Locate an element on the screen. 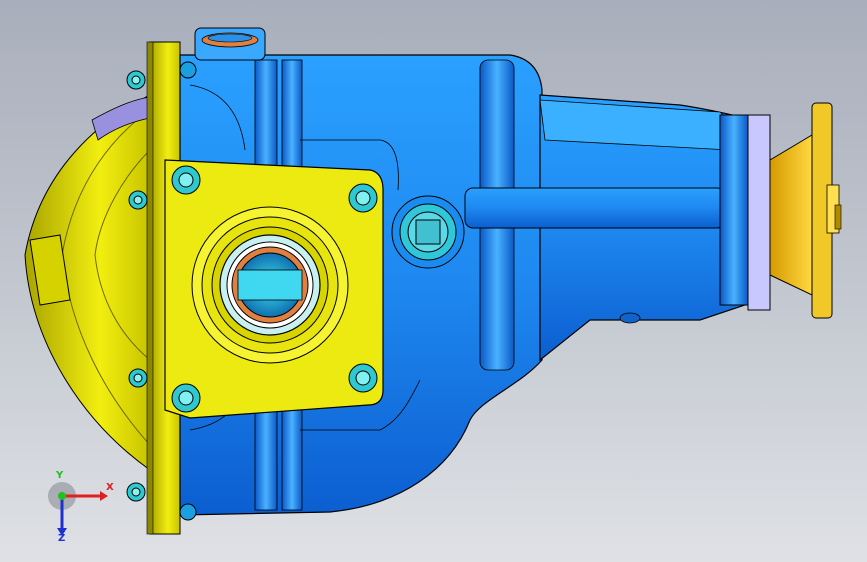  y-axis-point is located at coordinates (62, 496).